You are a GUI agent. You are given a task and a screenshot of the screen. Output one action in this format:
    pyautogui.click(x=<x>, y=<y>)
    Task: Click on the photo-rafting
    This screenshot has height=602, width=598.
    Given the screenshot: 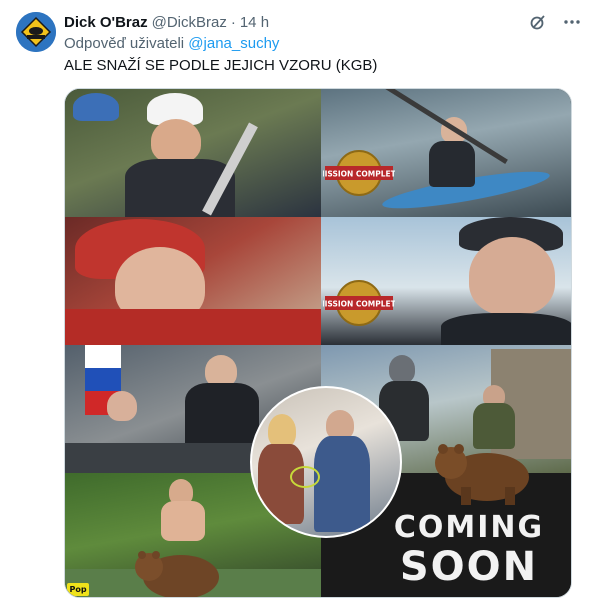 What is the action you would take?
    pyautogui.click(x=193, y=153)
    